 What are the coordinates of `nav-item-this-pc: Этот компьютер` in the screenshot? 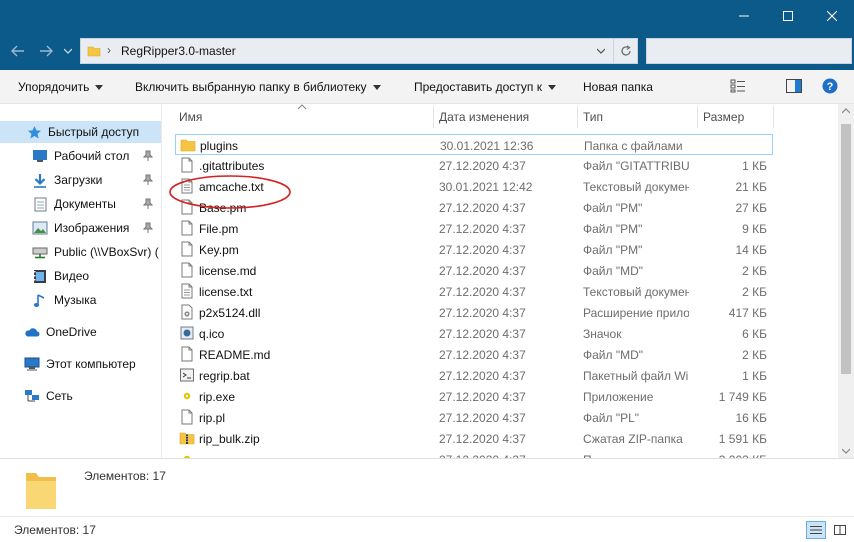 It's located at (80, 364).